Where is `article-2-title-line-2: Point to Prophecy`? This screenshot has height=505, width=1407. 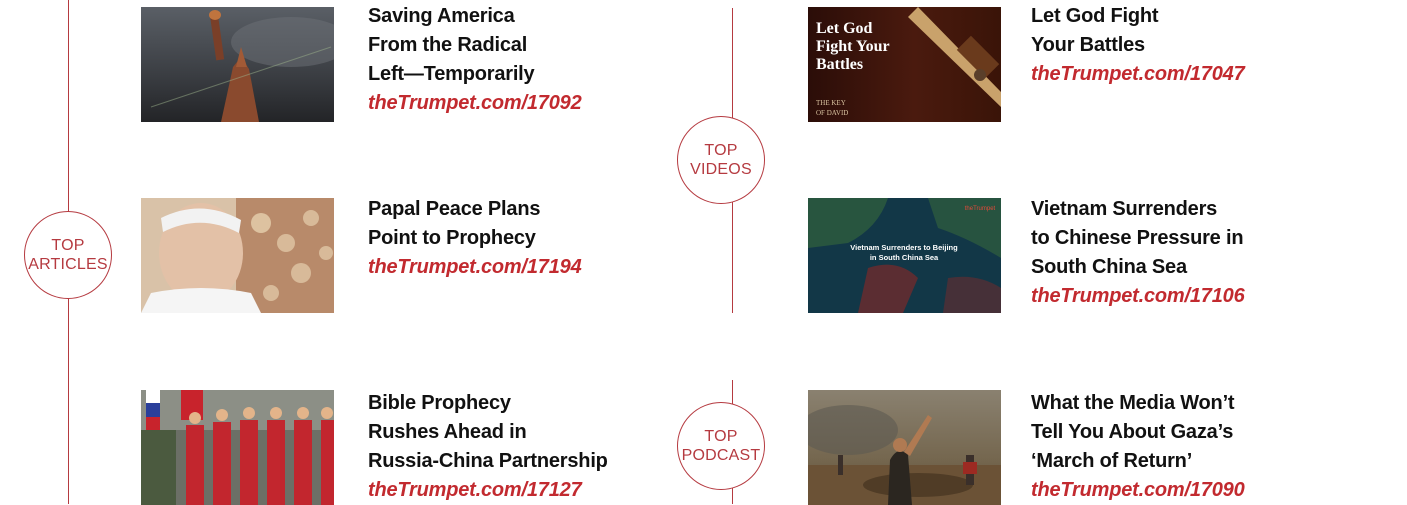
article-2-title-line-2: Point to Prophecy is located at coordinates (452, 238).